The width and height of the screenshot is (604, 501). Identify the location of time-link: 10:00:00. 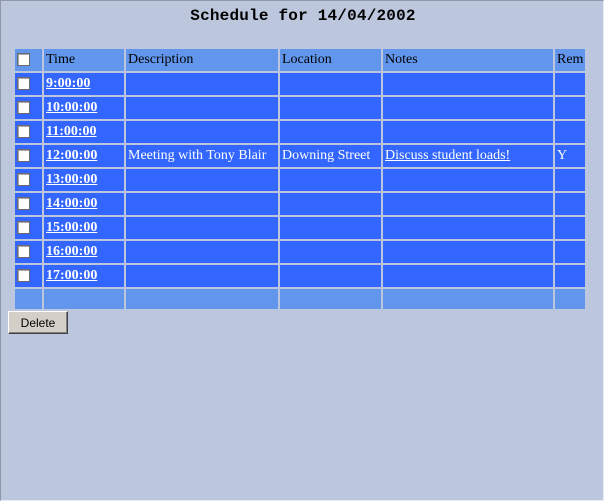
(71, 107).